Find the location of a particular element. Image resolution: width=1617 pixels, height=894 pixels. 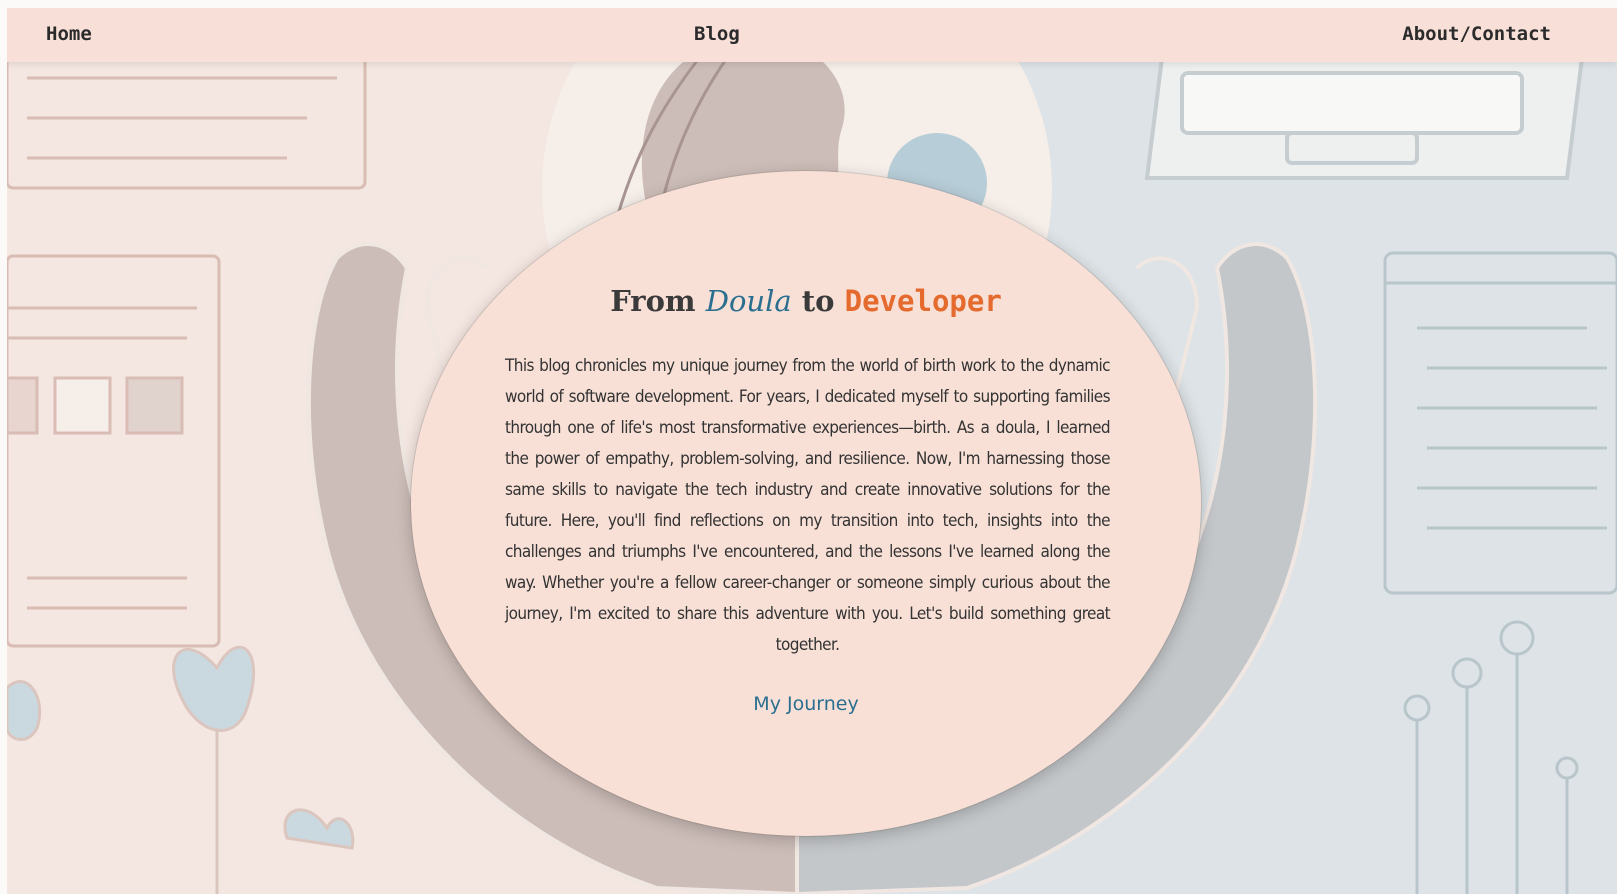

nav-blog-link: Blog is located at coordinates (717, 34).